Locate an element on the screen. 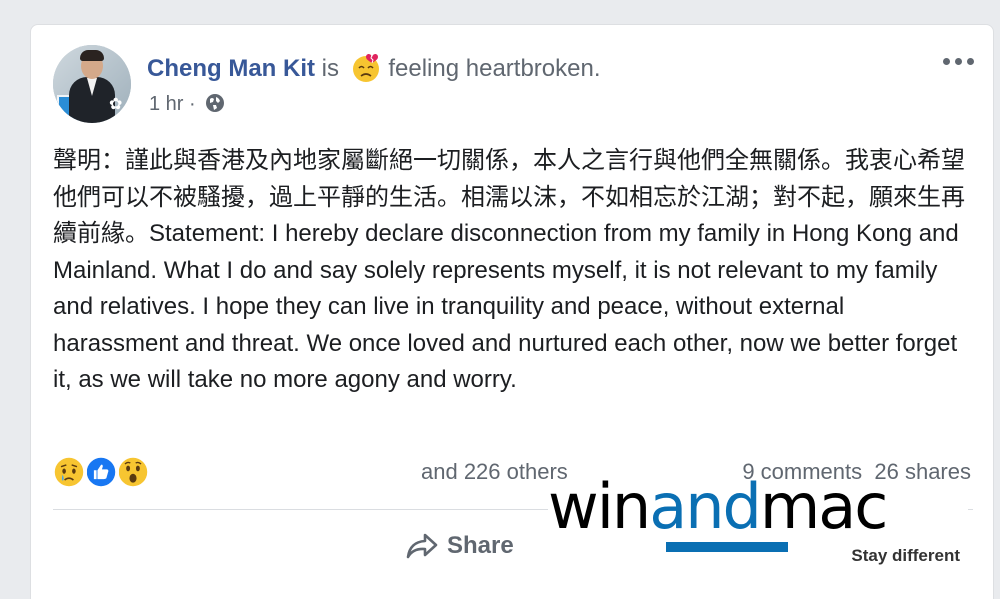 The height and width of the screenshot is (599, 1000). connector-text: is is located at coordinates (330, 68).